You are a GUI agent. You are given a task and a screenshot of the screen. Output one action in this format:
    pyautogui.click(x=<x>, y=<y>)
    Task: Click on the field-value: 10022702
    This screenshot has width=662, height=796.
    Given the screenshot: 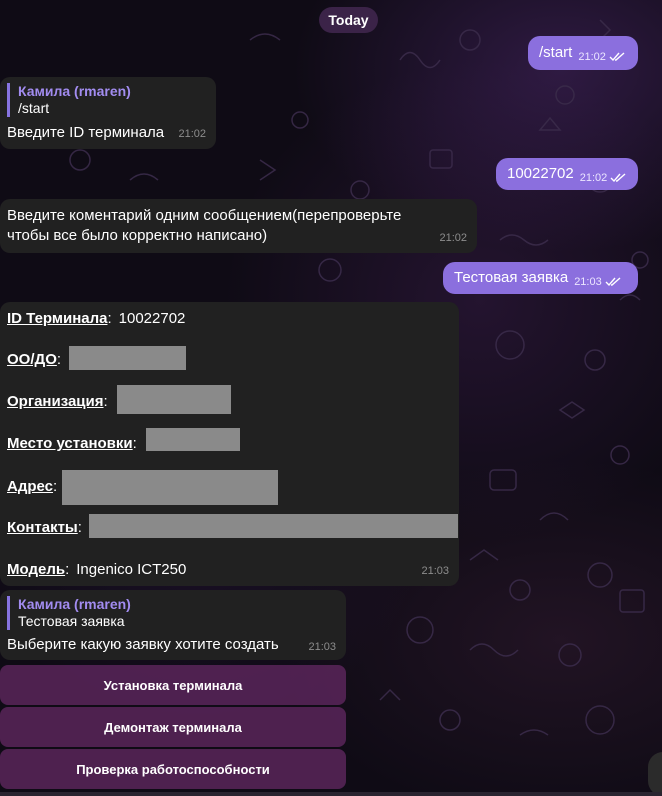 What is the action you would take?
    pyautogui.click(x=152, y=318)
    